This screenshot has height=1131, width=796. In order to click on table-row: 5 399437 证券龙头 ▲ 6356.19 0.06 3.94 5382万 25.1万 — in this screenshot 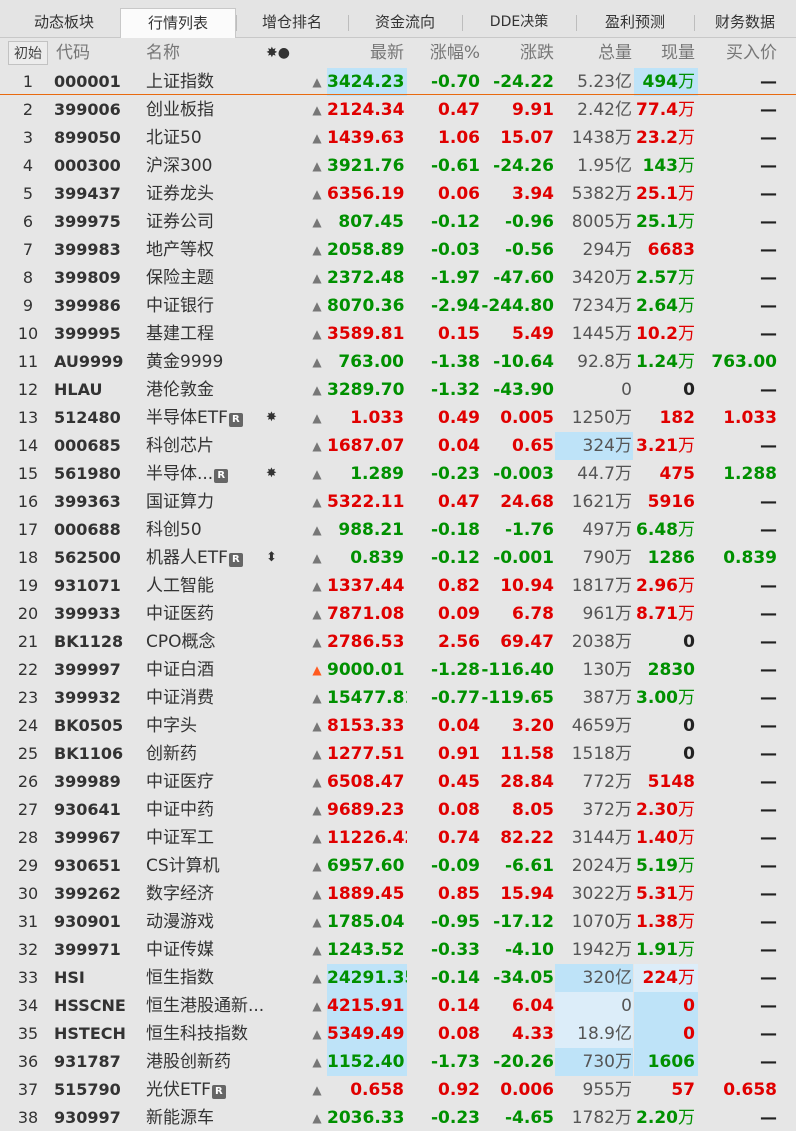, I will do `click(398, 194)`.